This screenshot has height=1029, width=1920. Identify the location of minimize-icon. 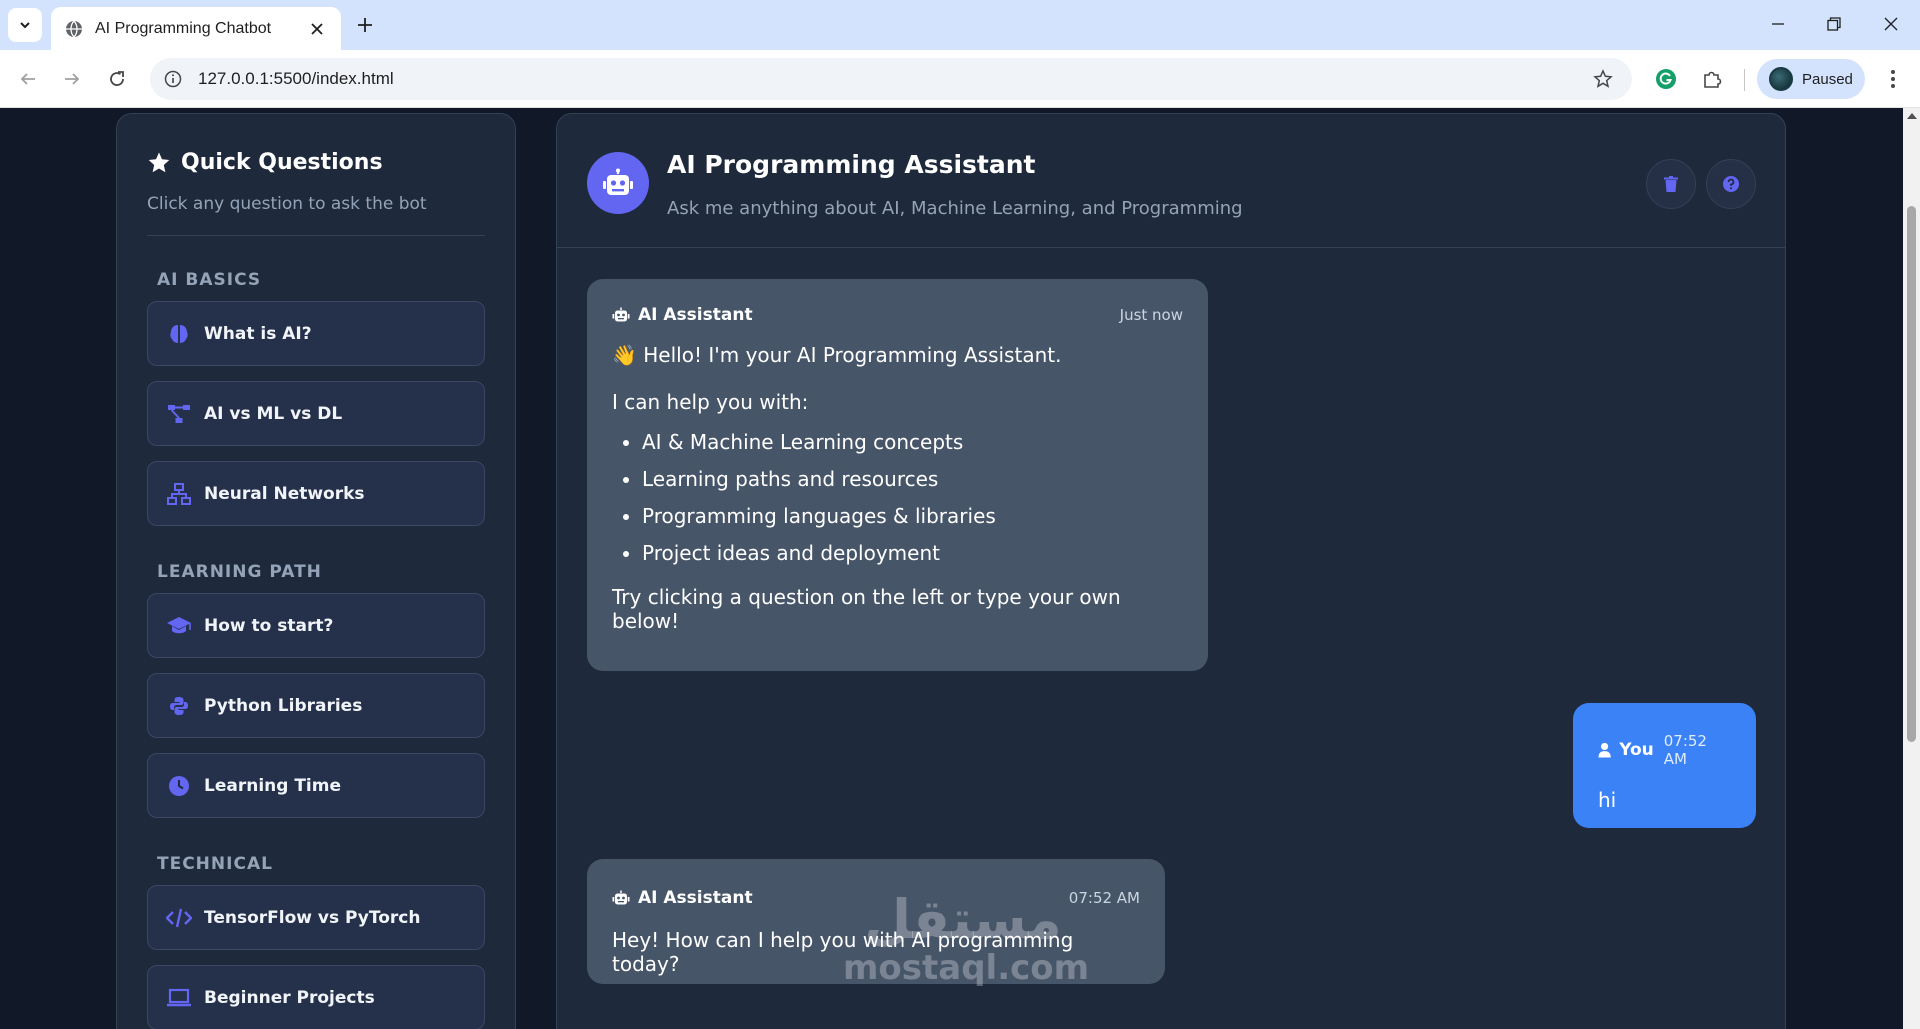
(1778, 24).